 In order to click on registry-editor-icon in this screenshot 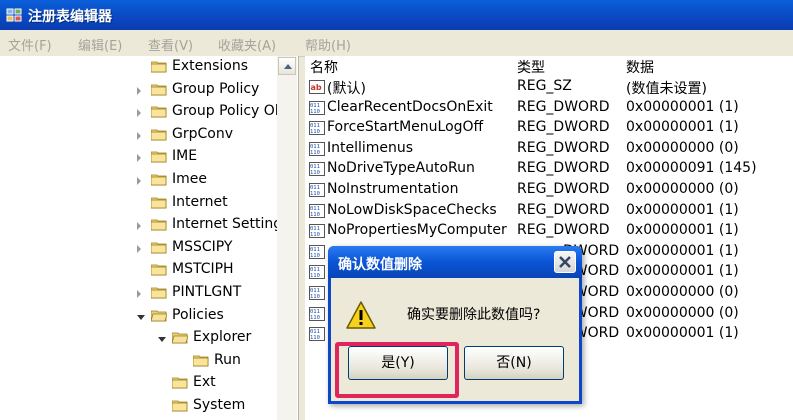, I will do `click(14, 15)`.